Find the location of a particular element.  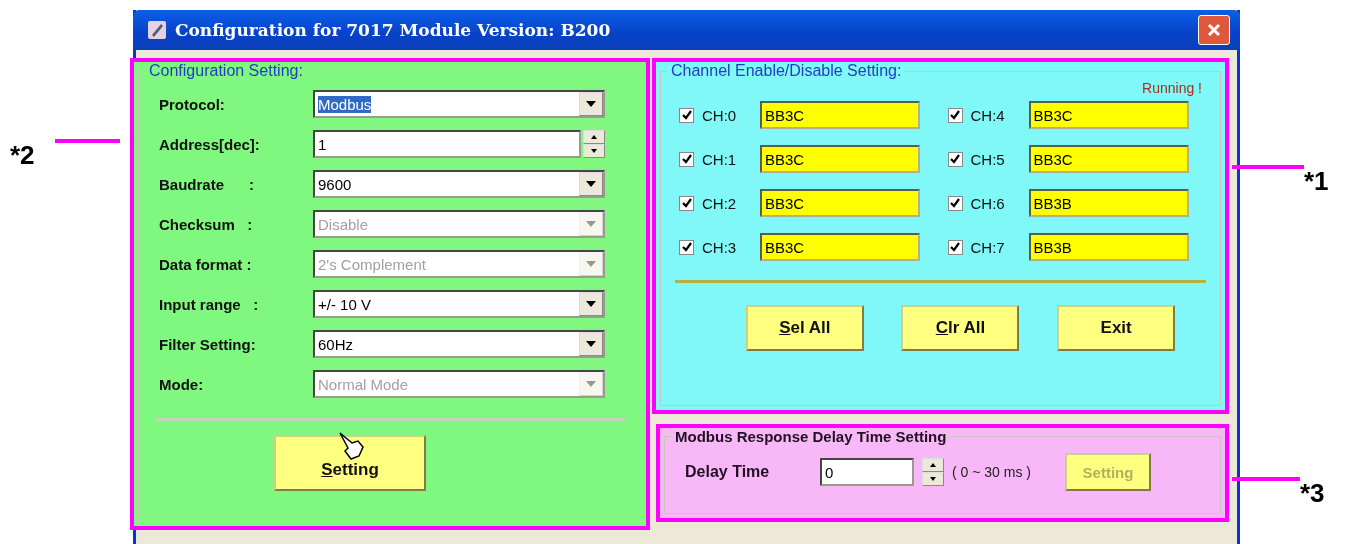

window-title: Configuration for 7017 Module Version: B200 is located at coordinates (393, 30).